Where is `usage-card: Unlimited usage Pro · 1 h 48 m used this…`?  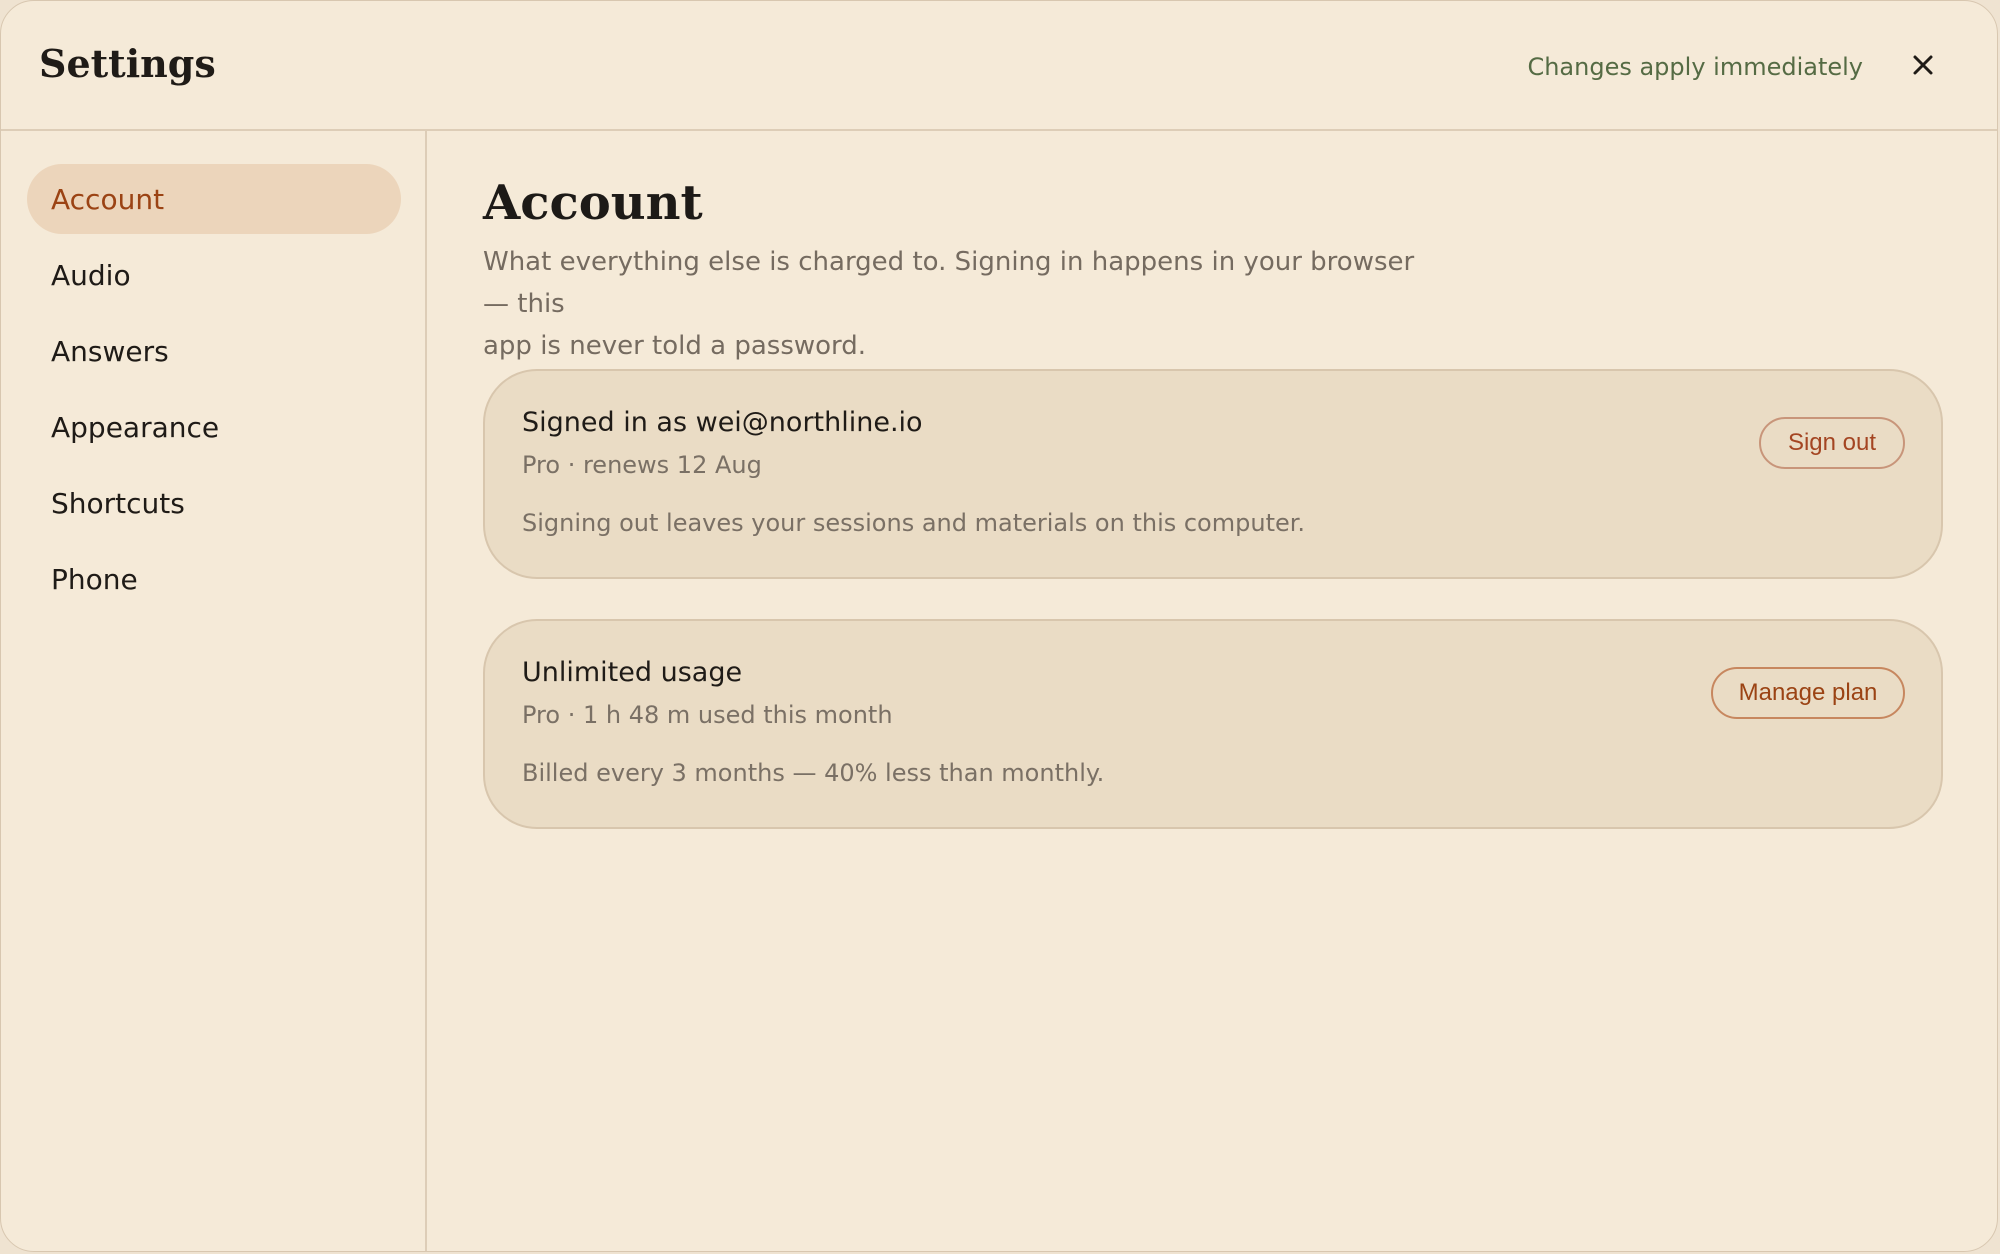 usage-card: Unlimited usage Pro · 1 h 48 m used this… is located at coordinates (1213, 724).